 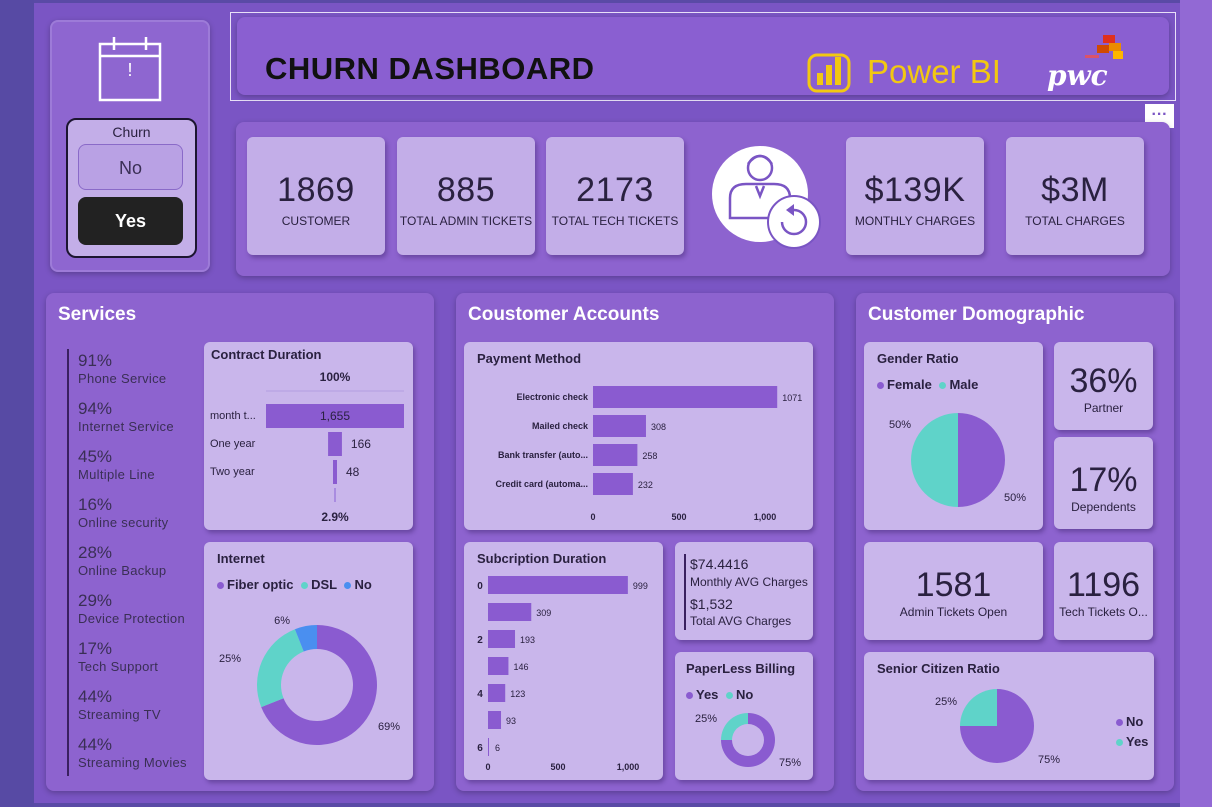 I want to click on contract-top-label: 100%, so click(x=335, y=377).